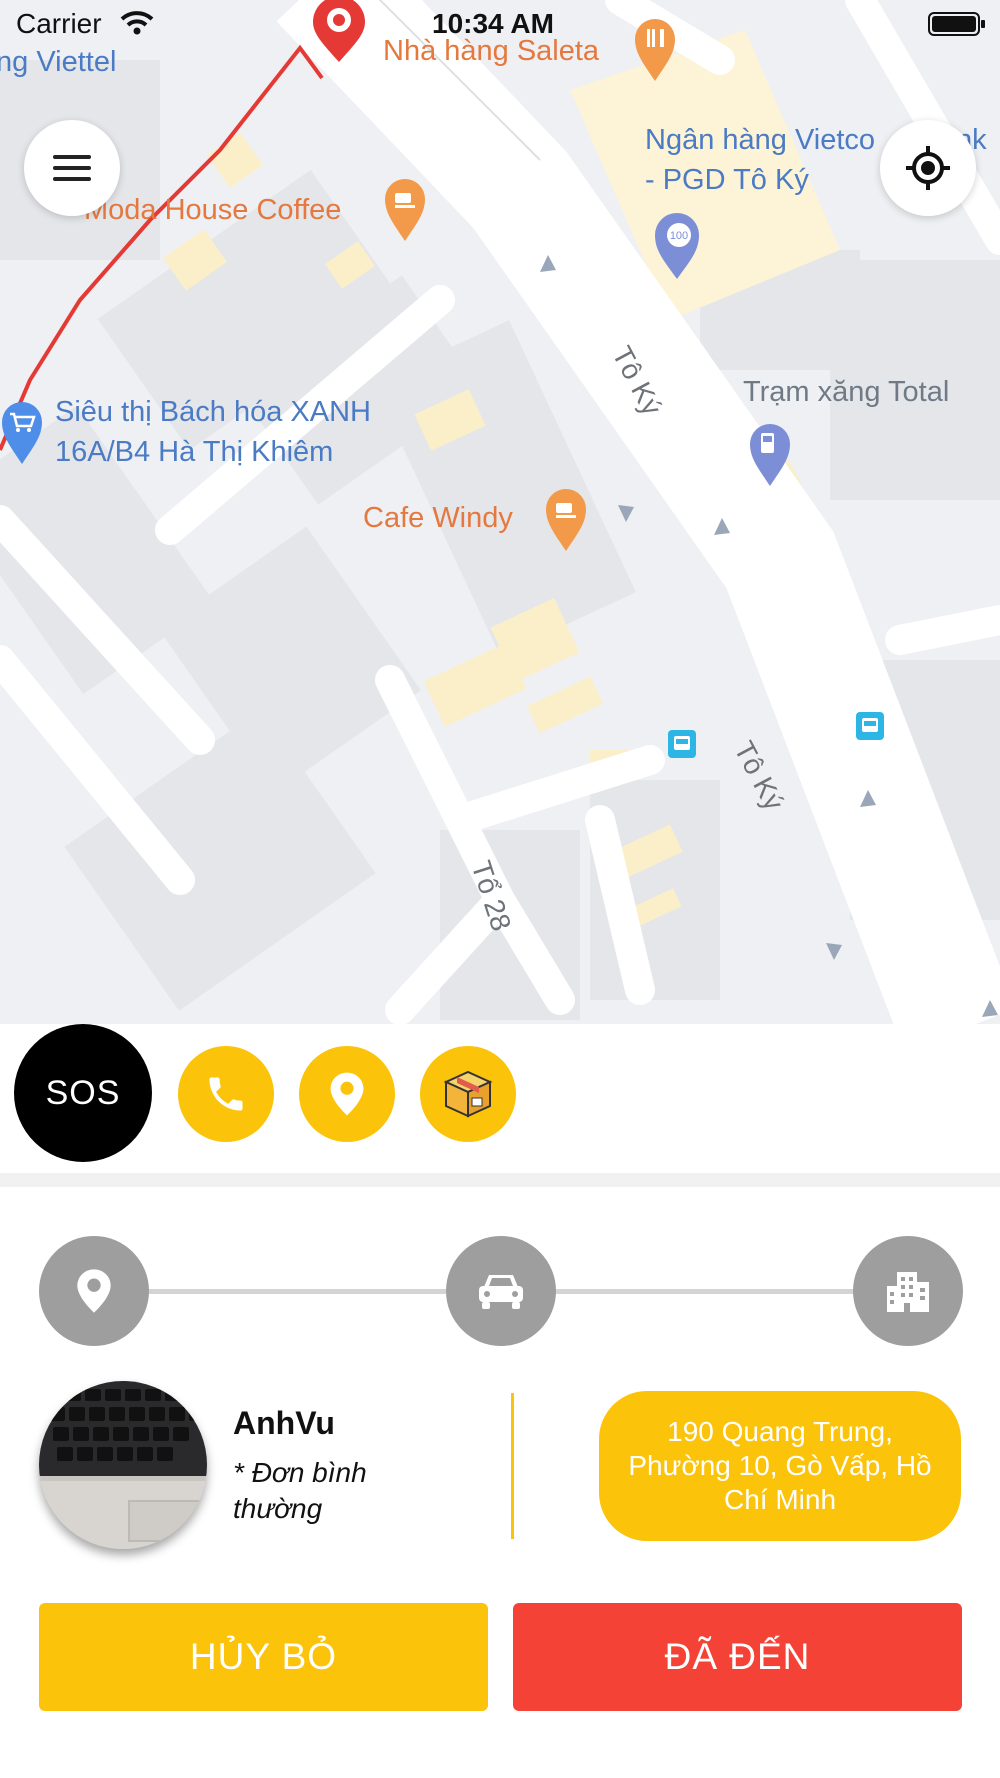 This screenshot has height=1778, width=1000. What do you see at coordinates (22, 433) in the screenshot?
I see `shop-pin-icon` at bounding box center [22, 433].